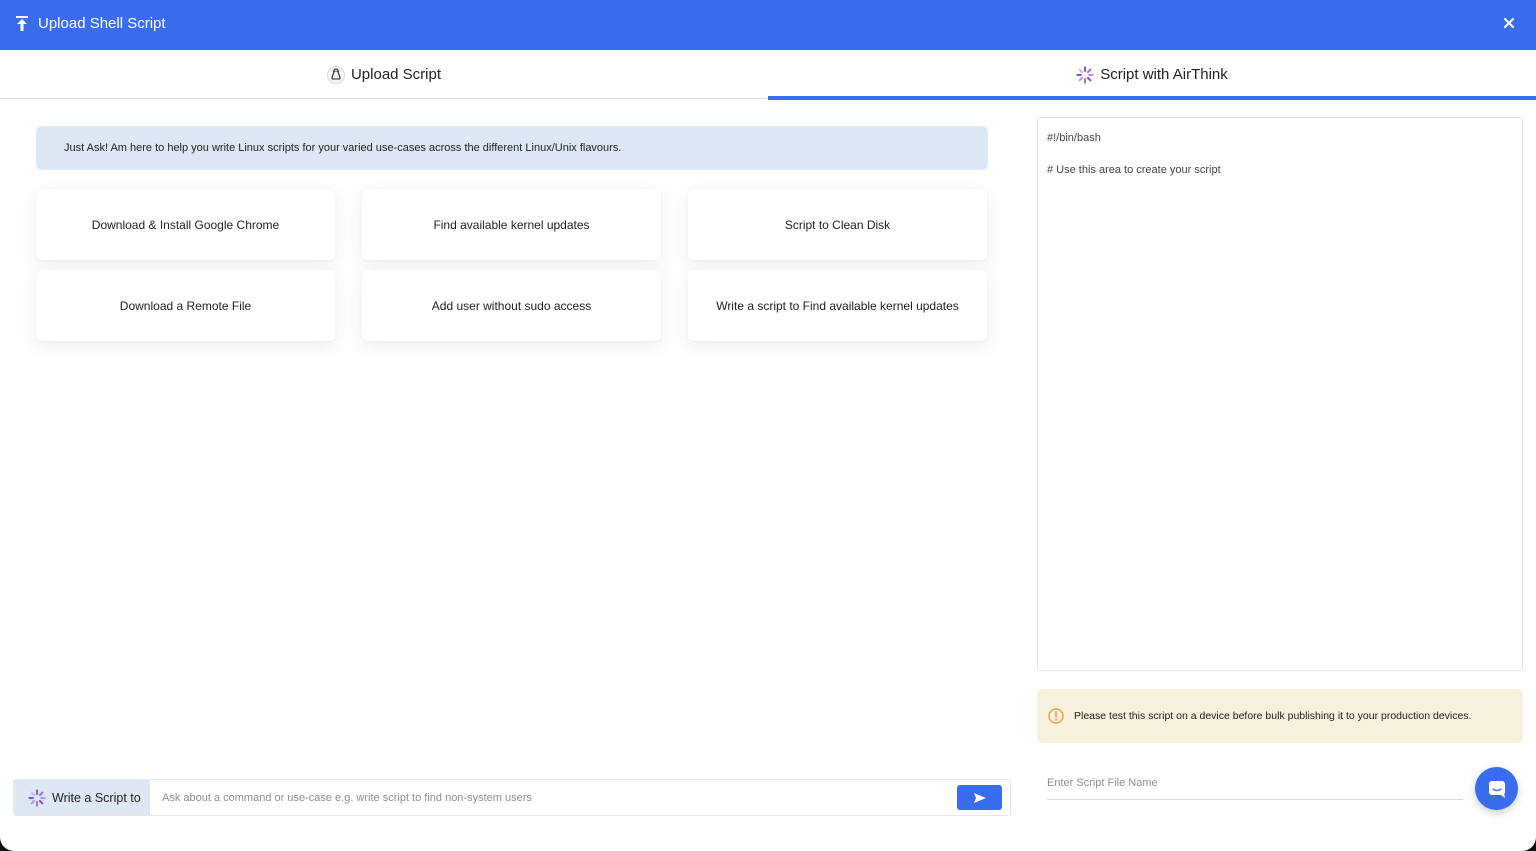  What do you see at coordinates (768, 25) in the screenshot?
I see `dialog-titlebar: Upload Shell Script` at bounding box center [768, 25].